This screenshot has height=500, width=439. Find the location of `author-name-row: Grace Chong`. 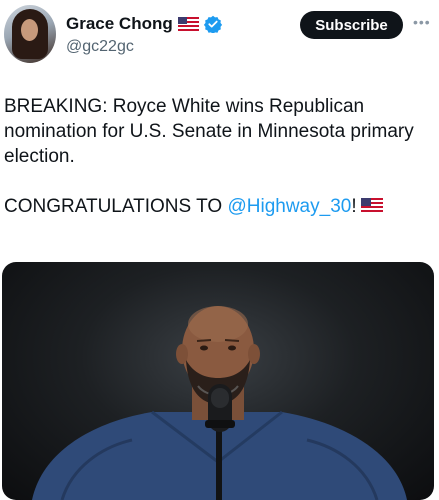

author-name-row: Grace Chong is located at coordinates (144, 24).